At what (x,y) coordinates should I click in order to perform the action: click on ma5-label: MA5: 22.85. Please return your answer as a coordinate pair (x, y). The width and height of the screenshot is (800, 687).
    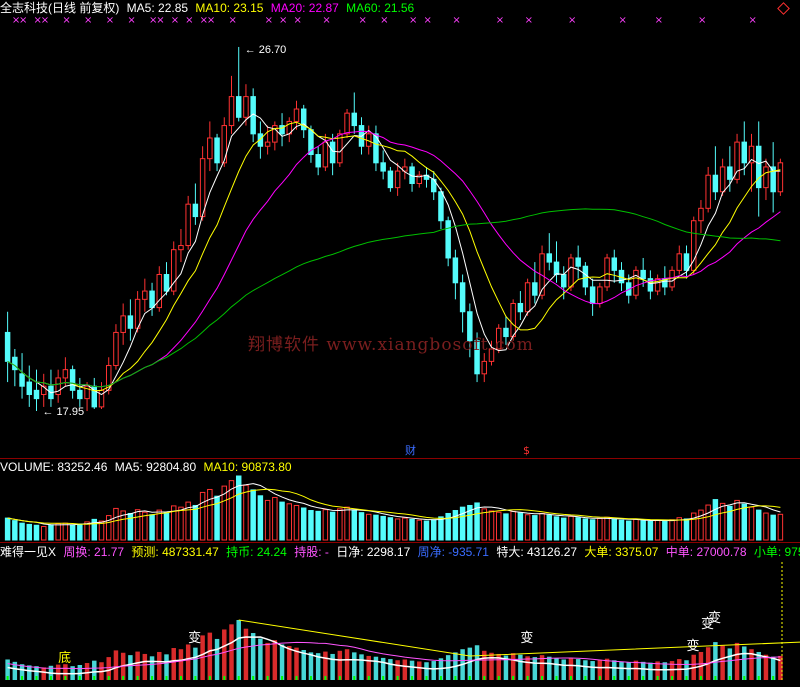
    Looking at the image, I should click on (157, 8).